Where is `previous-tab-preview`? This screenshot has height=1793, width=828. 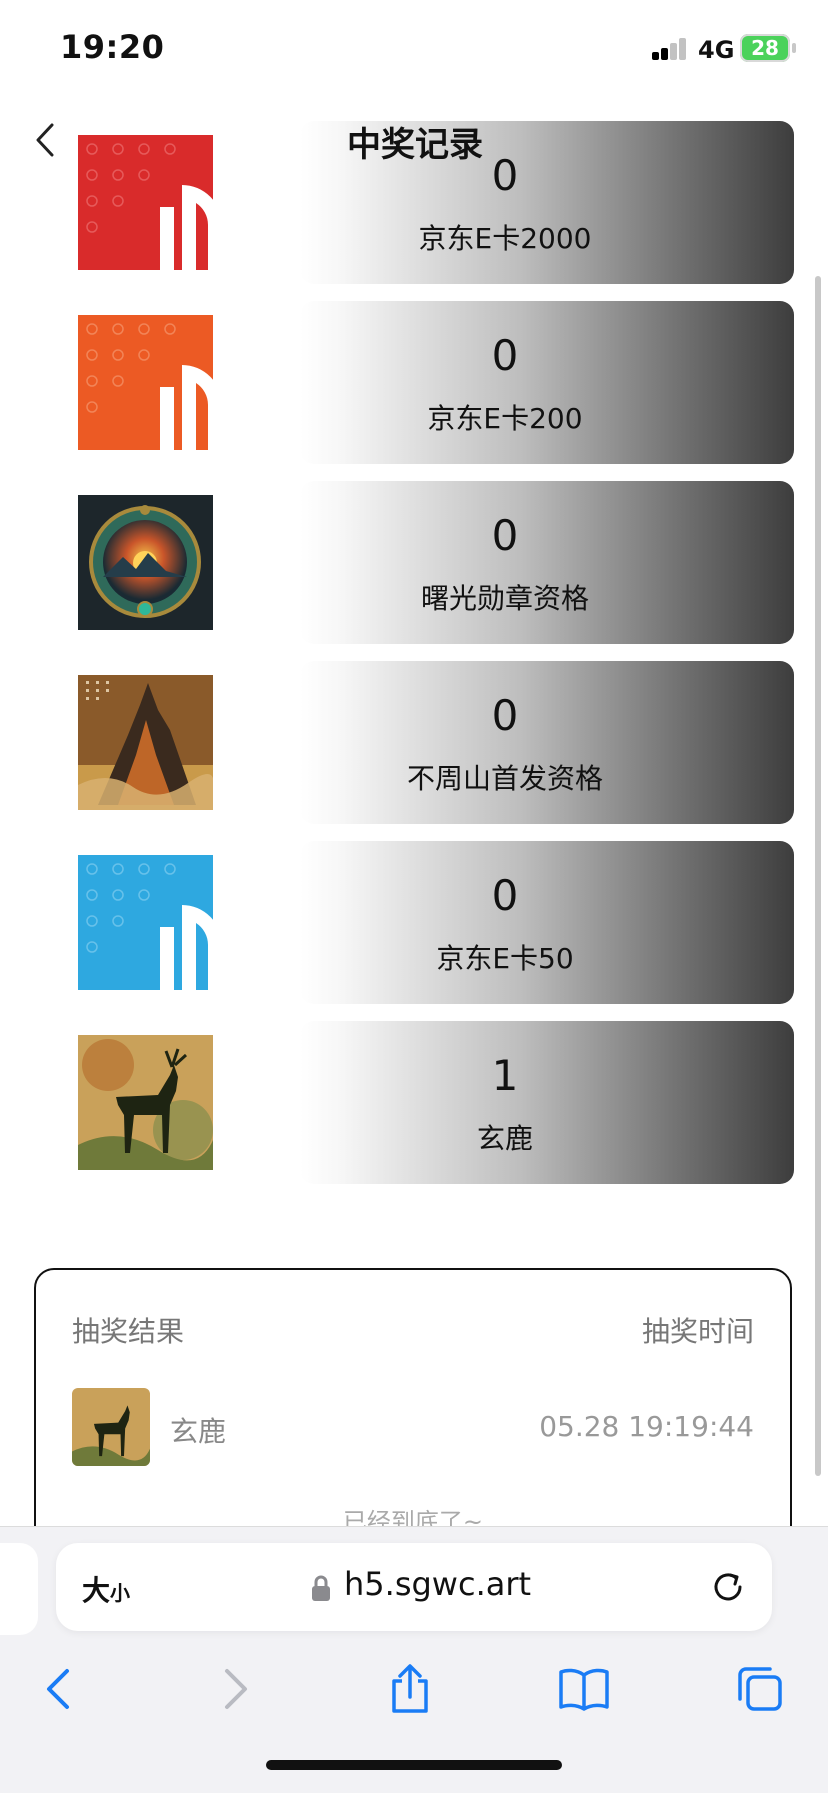
previous-tab-preview is located at coordinates (19, 1589).